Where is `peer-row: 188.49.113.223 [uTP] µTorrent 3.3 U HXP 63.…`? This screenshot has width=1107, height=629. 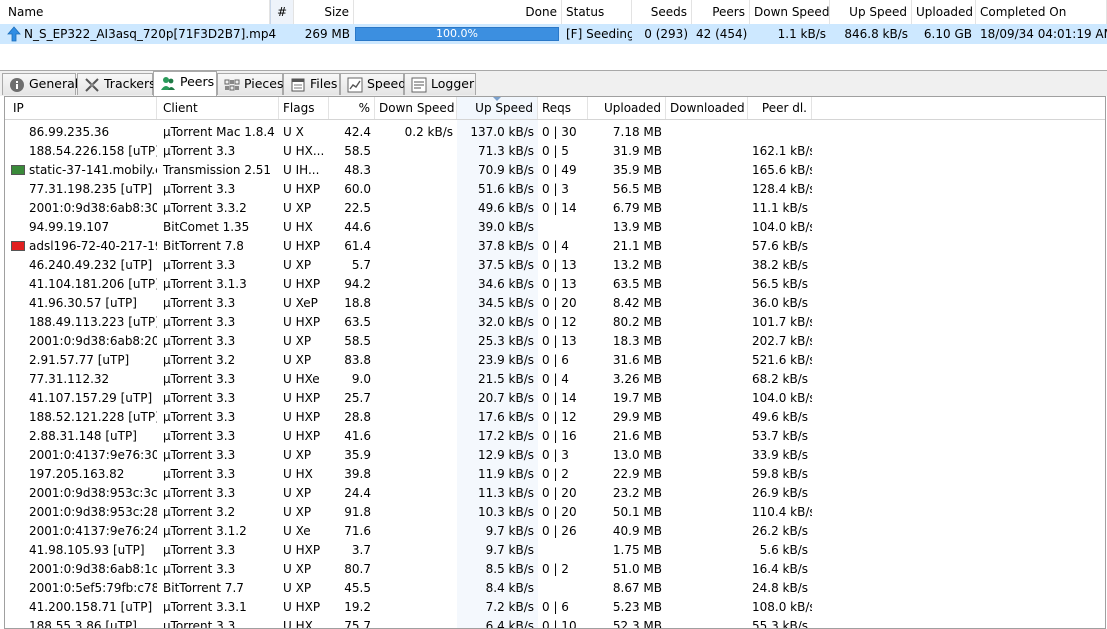 peer-row: 188.49.113.223 [uTP] µTorrent 3.3 U HXP 63.… is located at coordinates (555, 322).